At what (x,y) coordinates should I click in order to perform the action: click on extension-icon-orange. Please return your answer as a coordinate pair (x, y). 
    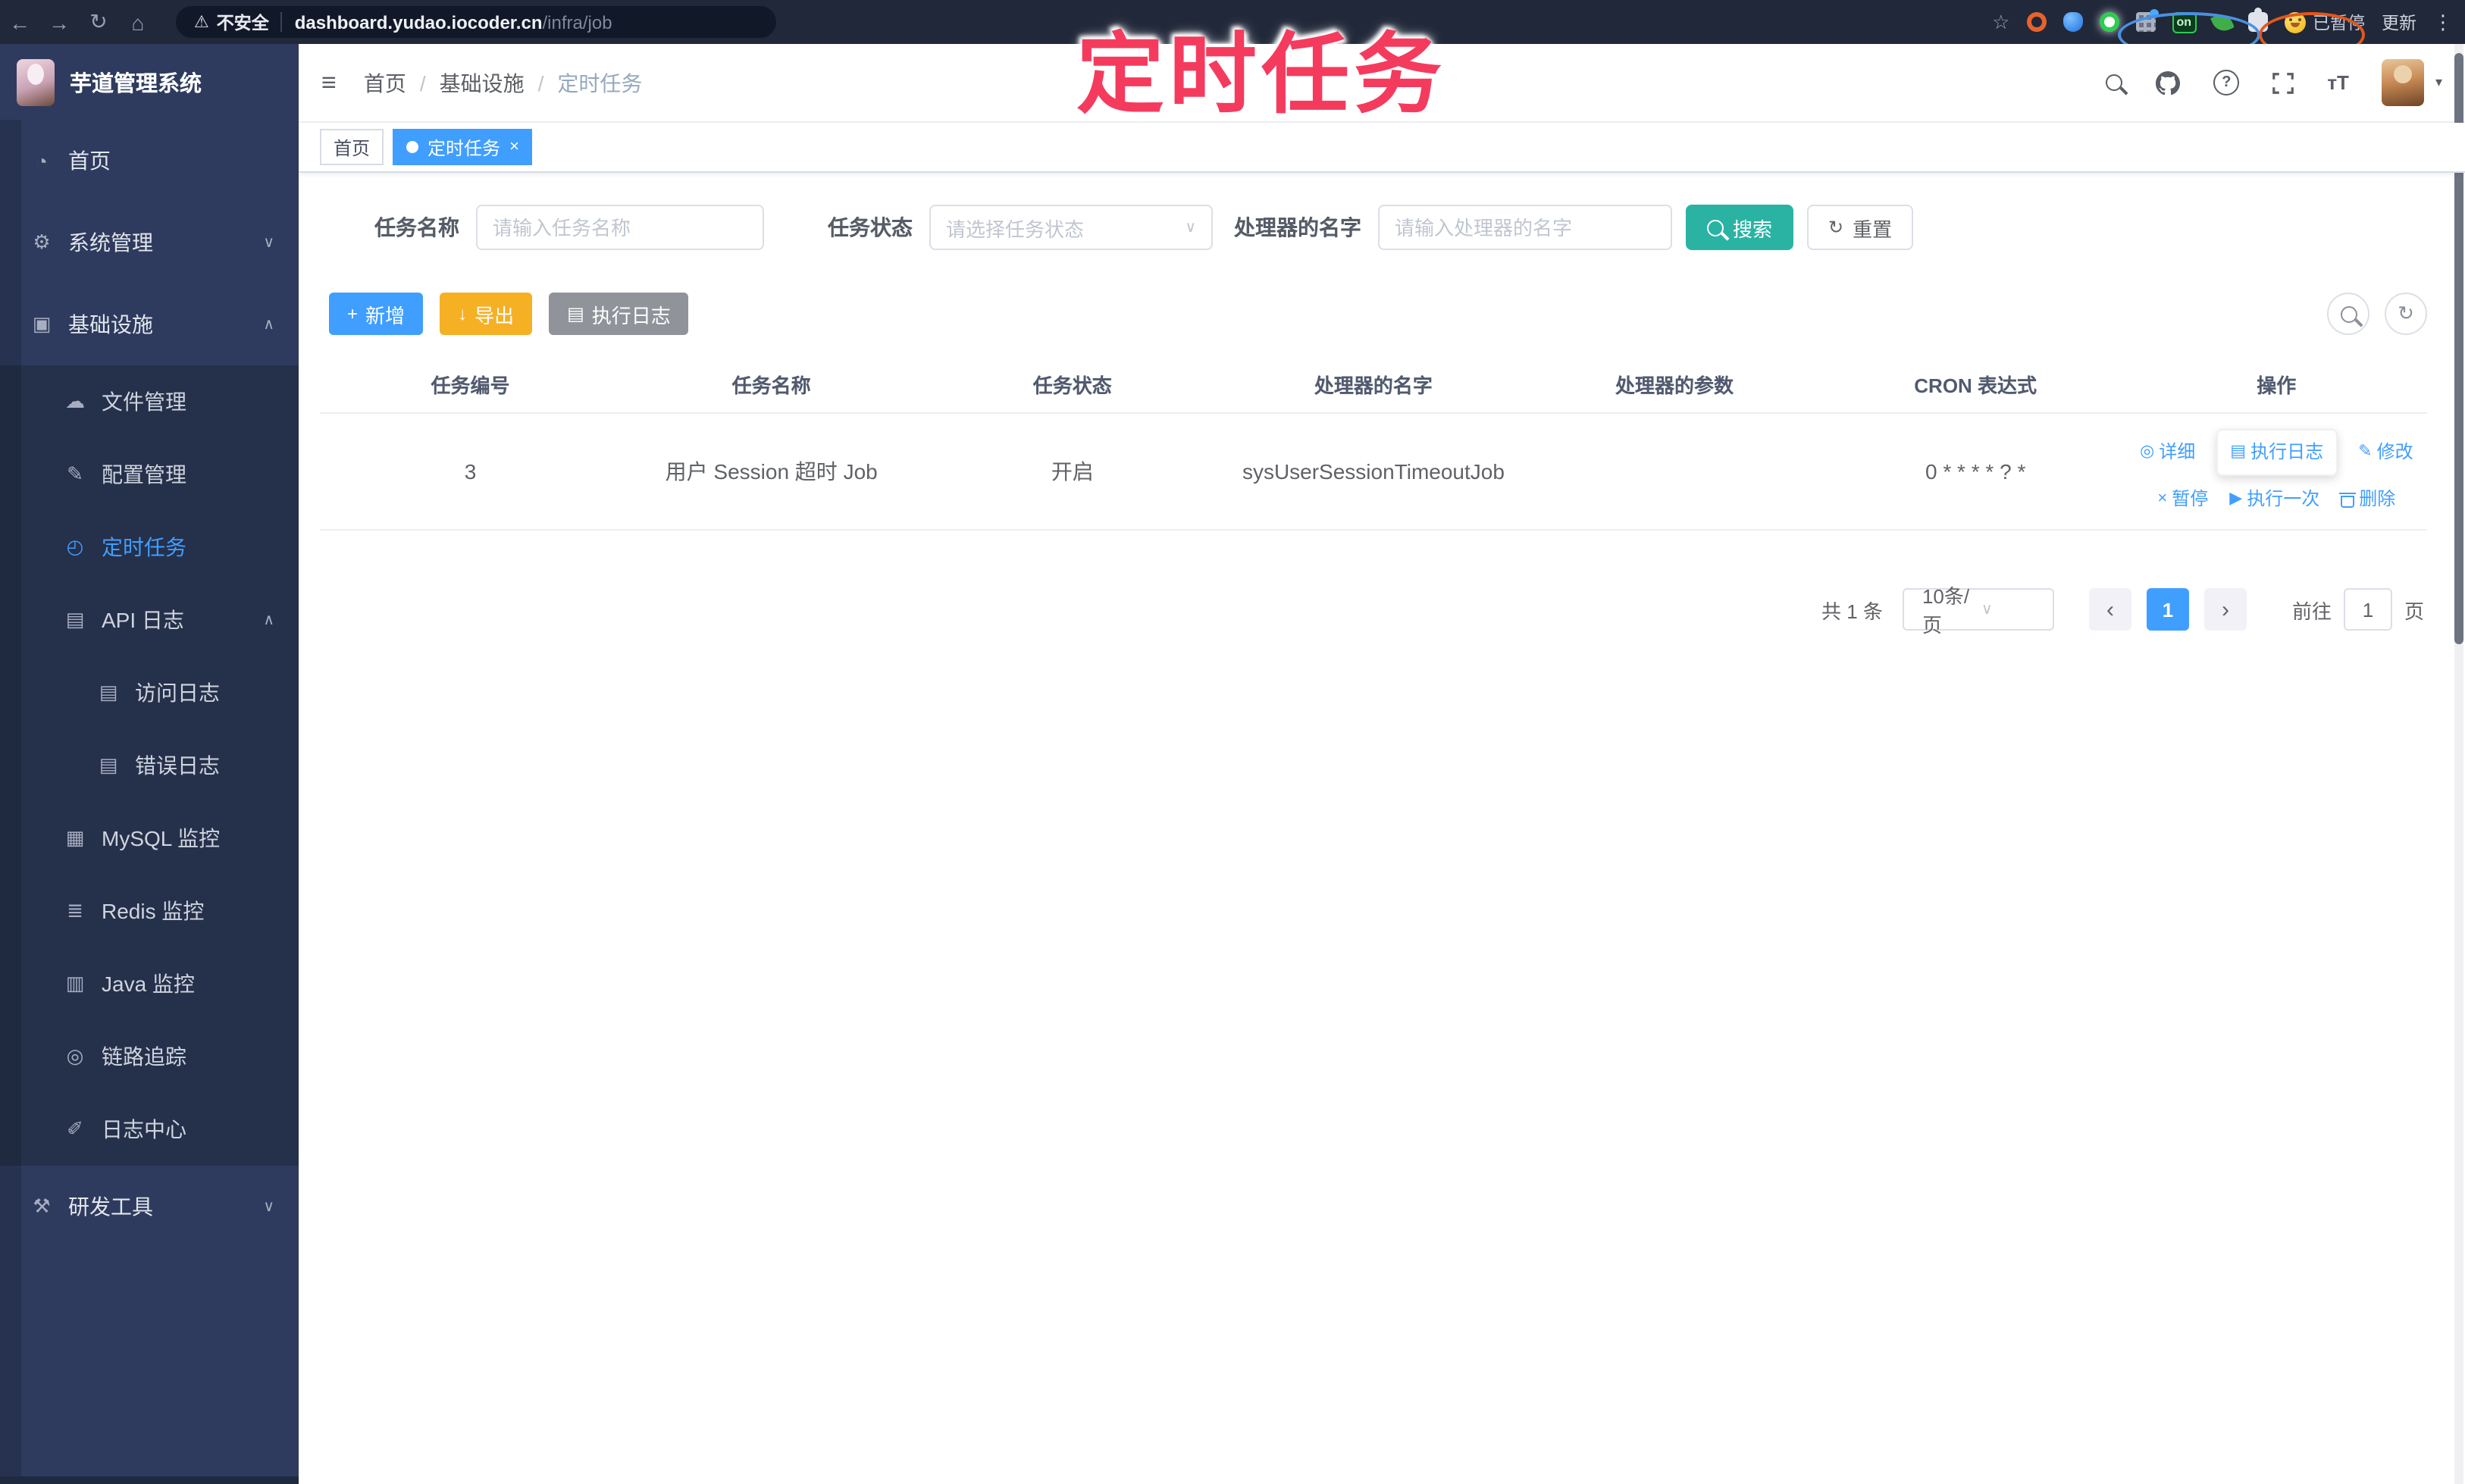
    Looking at the image, I should click on (2036, 22).